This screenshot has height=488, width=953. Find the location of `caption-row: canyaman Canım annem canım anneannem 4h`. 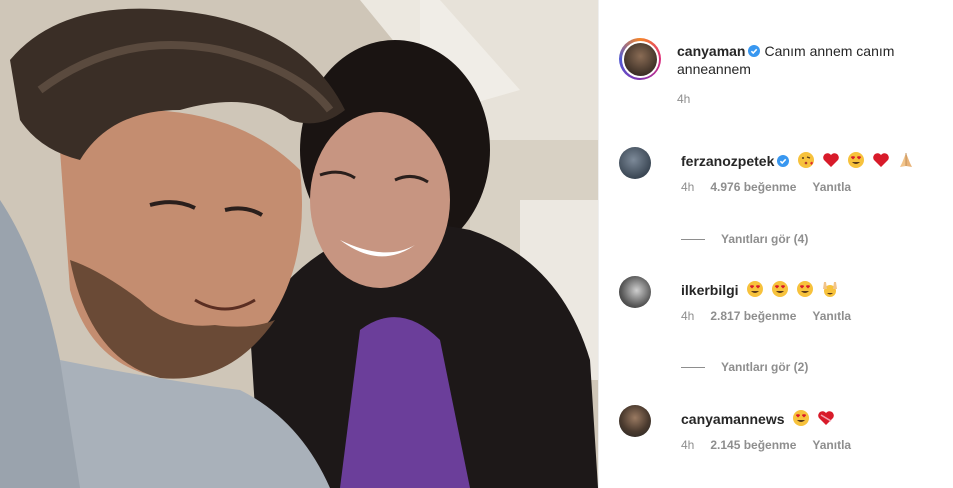

caption-row: canyaman Canım annem canım anneannem 4h is located at coordinates (783, 72).